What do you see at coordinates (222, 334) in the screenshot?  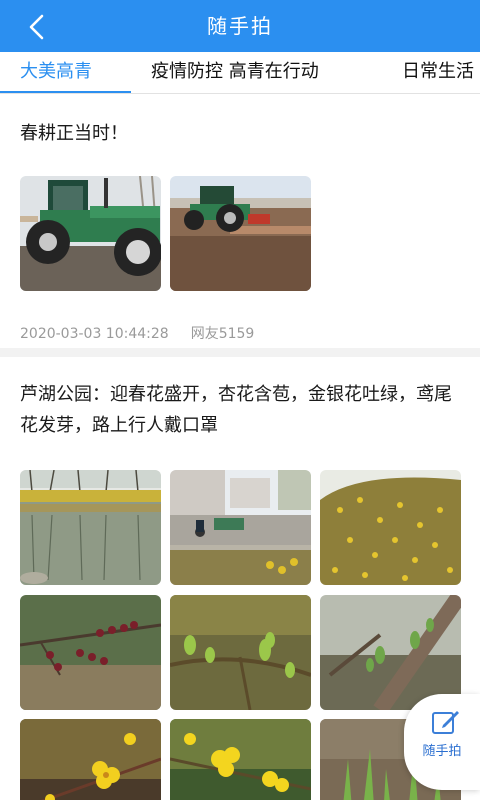 I see `post-author: 网友5159` at bounding box center [222, 334].